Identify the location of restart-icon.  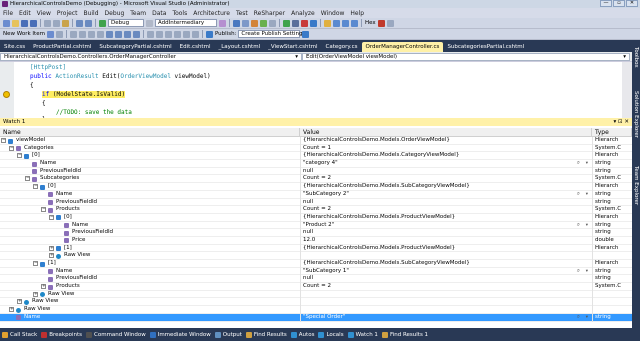
(313, 23).